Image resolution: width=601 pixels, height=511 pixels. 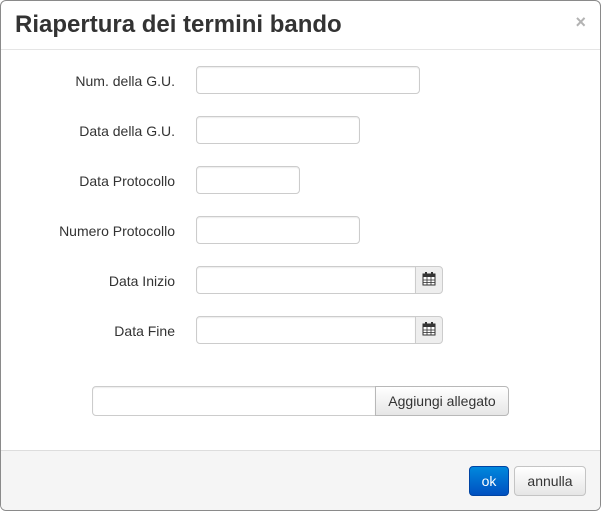 I want to click on numero-protocollo-label: Numero Protocollo, so click(x=117, y=231).